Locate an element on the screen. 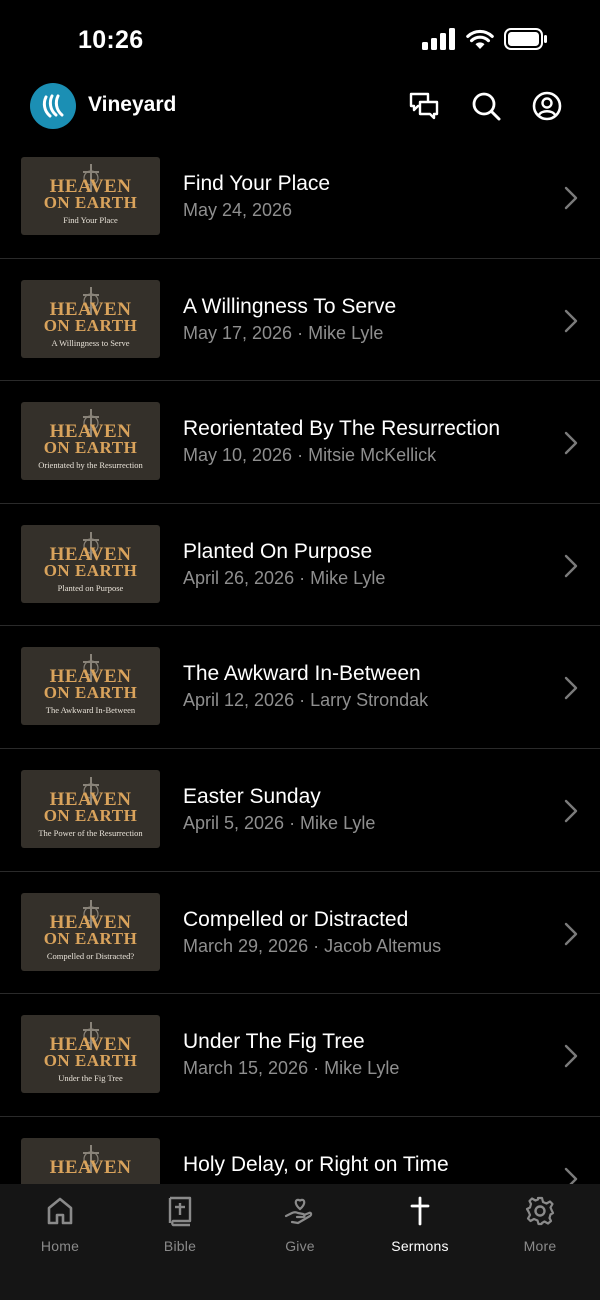  status-icons is located at coordinates (485, 39).